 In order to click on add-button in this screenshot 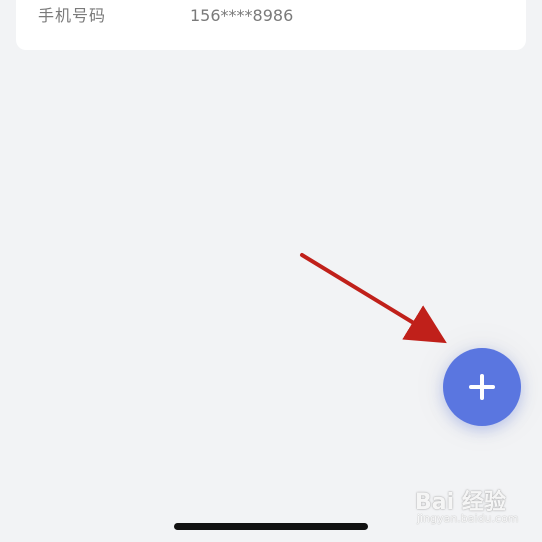, I will do `click(482, 387)`.